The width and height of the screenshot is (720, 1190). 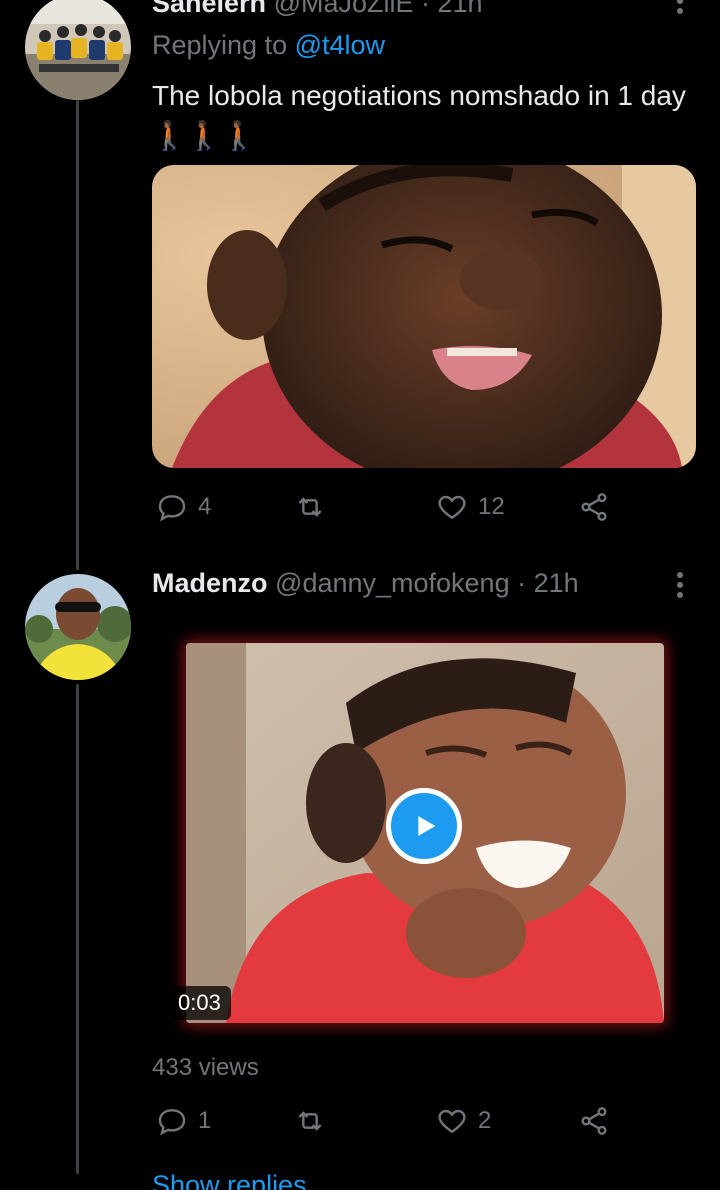 I want to click on tweet-header: Madenzo @danny_mofokeng · 21h, so click(x=365, y=583).